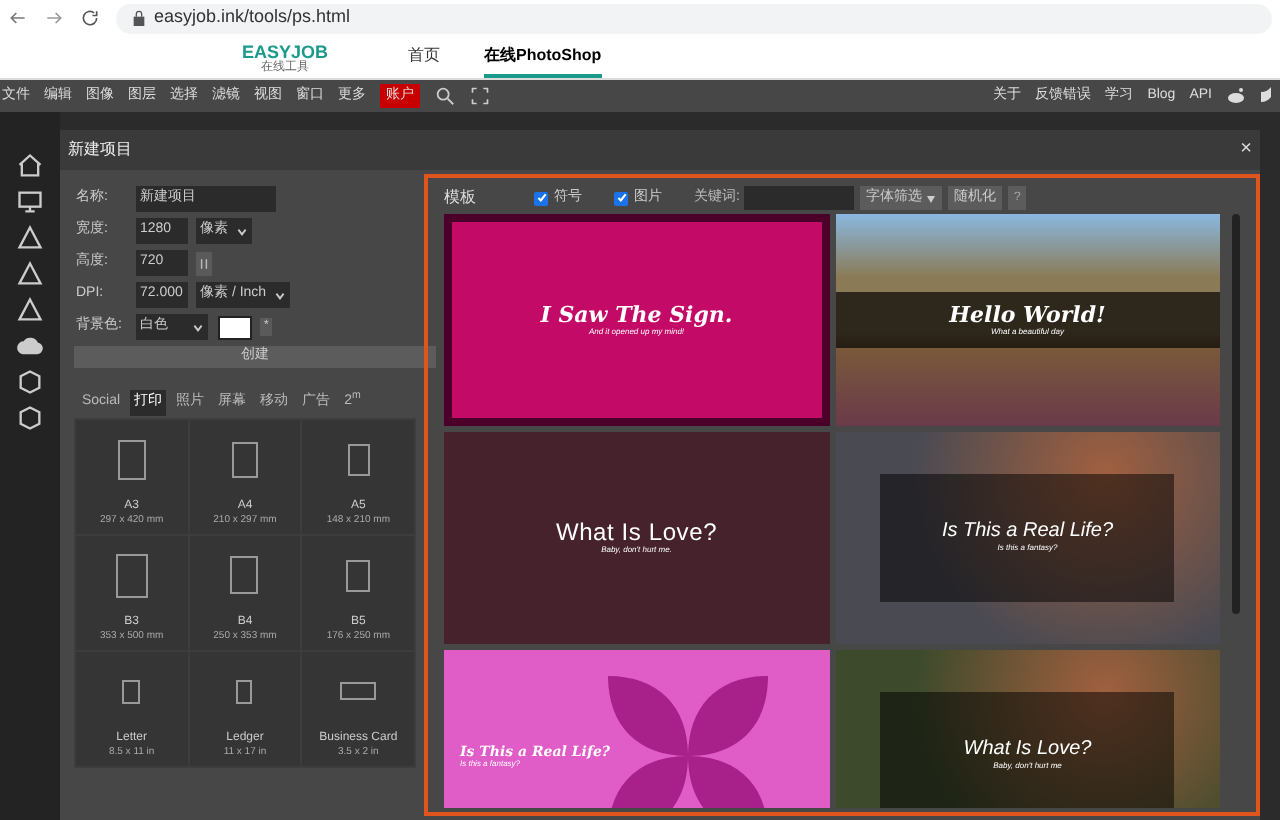  I want to click on swap-button, so click(204, 263).